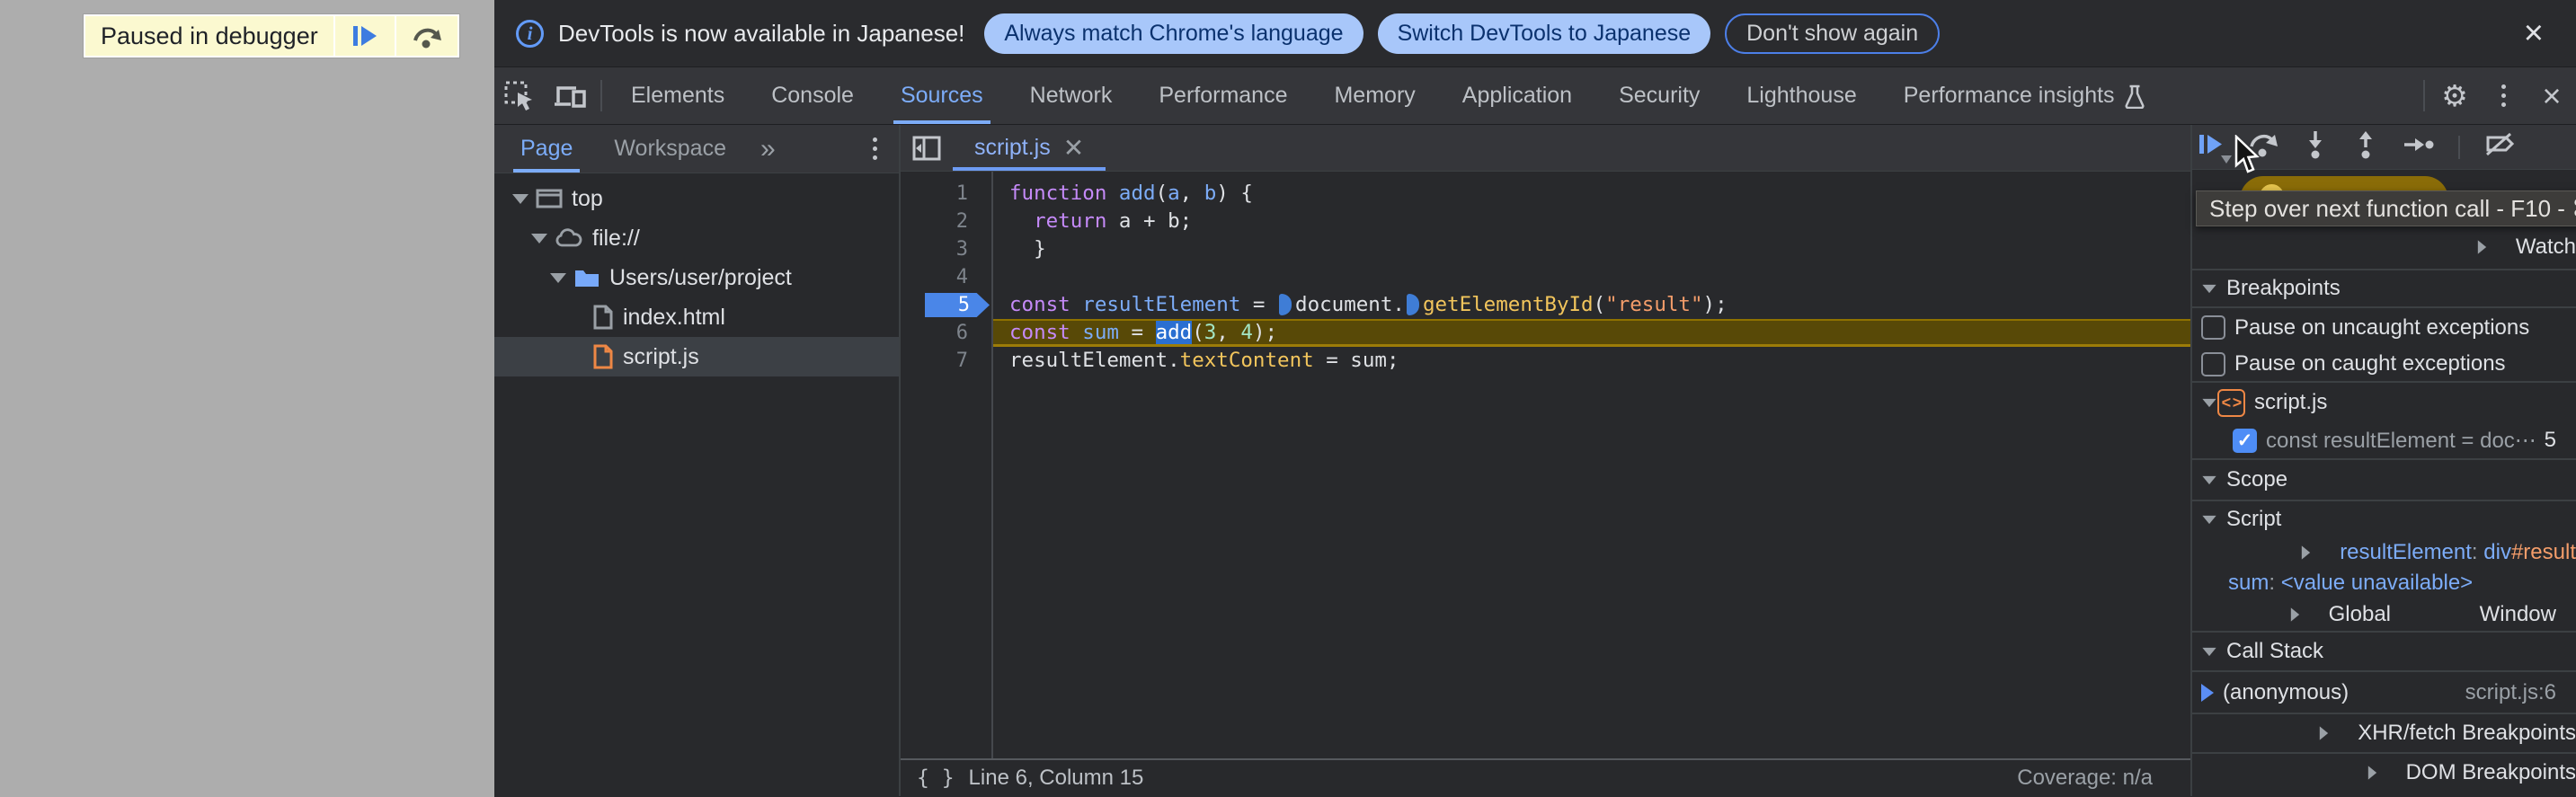 This screenshot has height=797, width=2576. What do you see at coordinates (603, 317) in the screenshot?
I see `file-icon` at bounding box center [603, 317].